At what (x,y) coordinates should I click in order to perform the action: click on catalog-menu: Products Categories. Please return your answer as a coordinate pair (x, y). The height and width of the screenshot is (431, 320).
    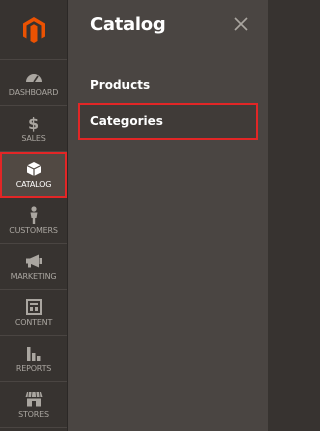
    Looking at the image, I should click on (168, 104).